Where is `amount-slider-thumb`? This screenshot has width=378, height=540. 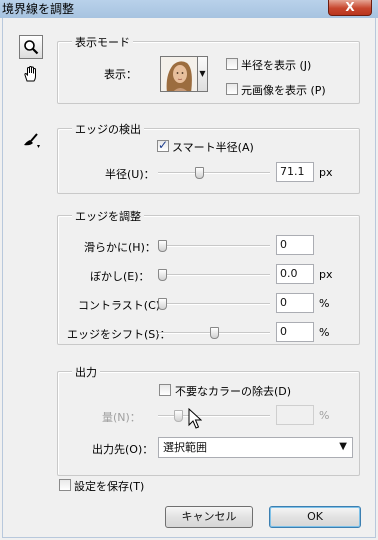
amount-slider-thumb is located at coordinates (178, 416).